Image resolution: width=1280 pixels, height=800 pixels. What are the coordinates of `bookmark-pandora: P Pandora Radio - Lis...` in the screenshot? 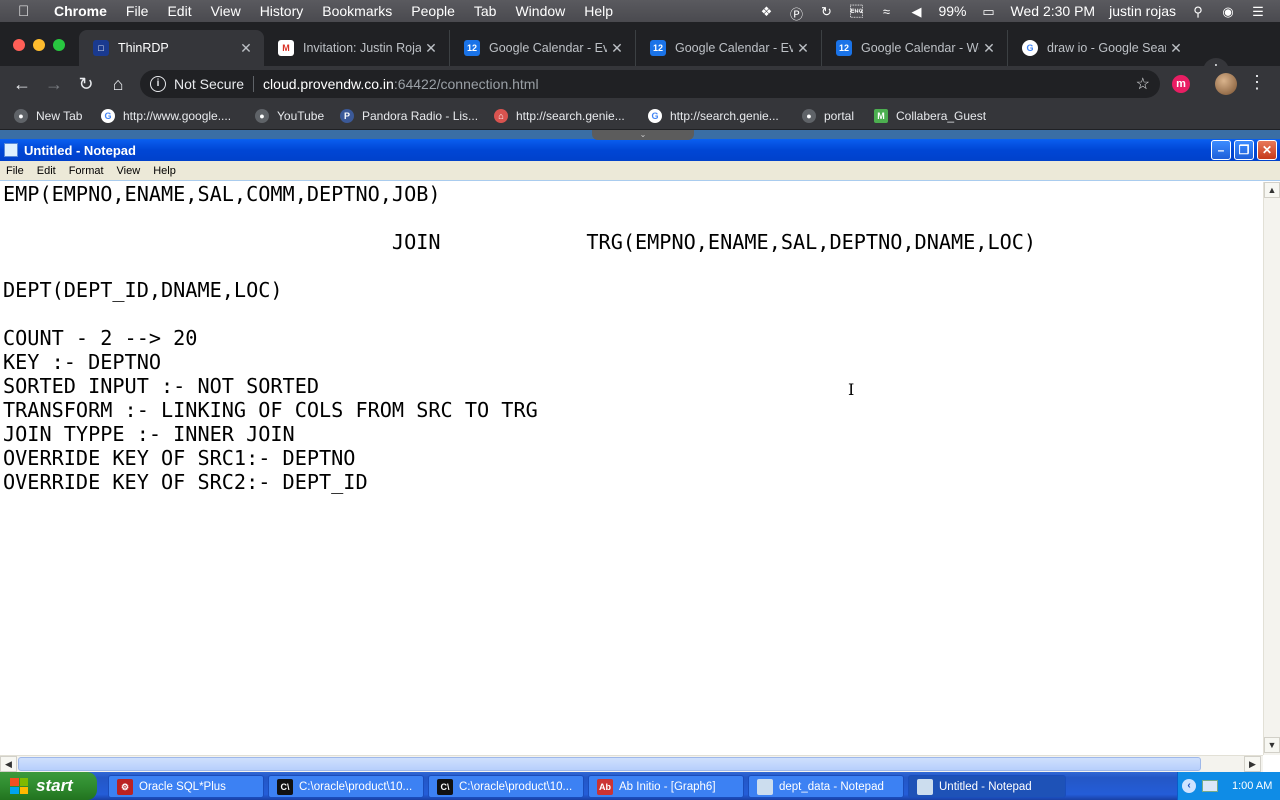 It's located at (409, 116).